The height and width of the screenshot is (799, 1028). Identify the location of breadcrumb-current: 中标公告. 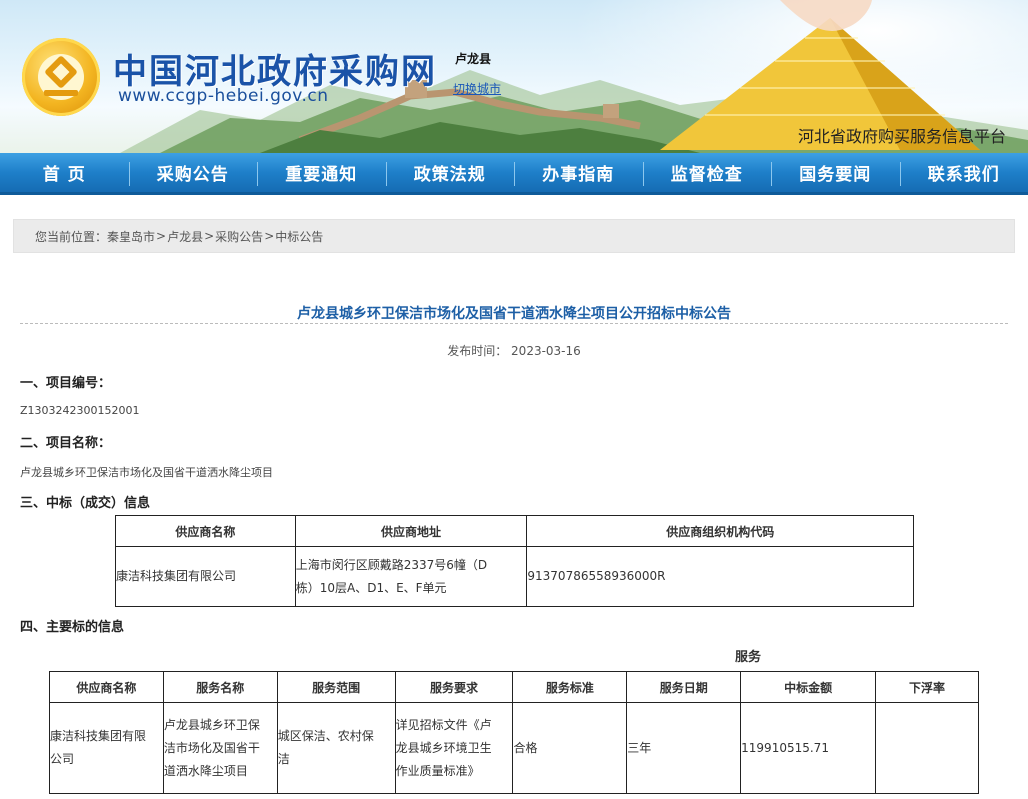
(299, 236).